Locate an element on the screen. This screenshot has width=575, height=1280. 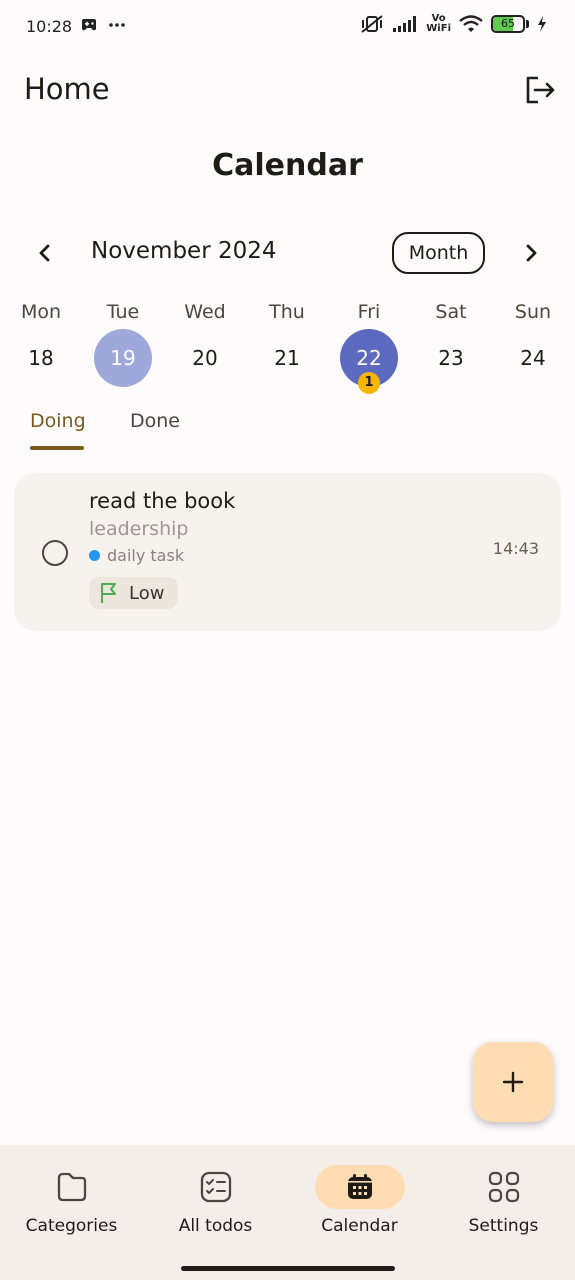
nav-all-todos: All todos is located at coordinates (215, 1203).